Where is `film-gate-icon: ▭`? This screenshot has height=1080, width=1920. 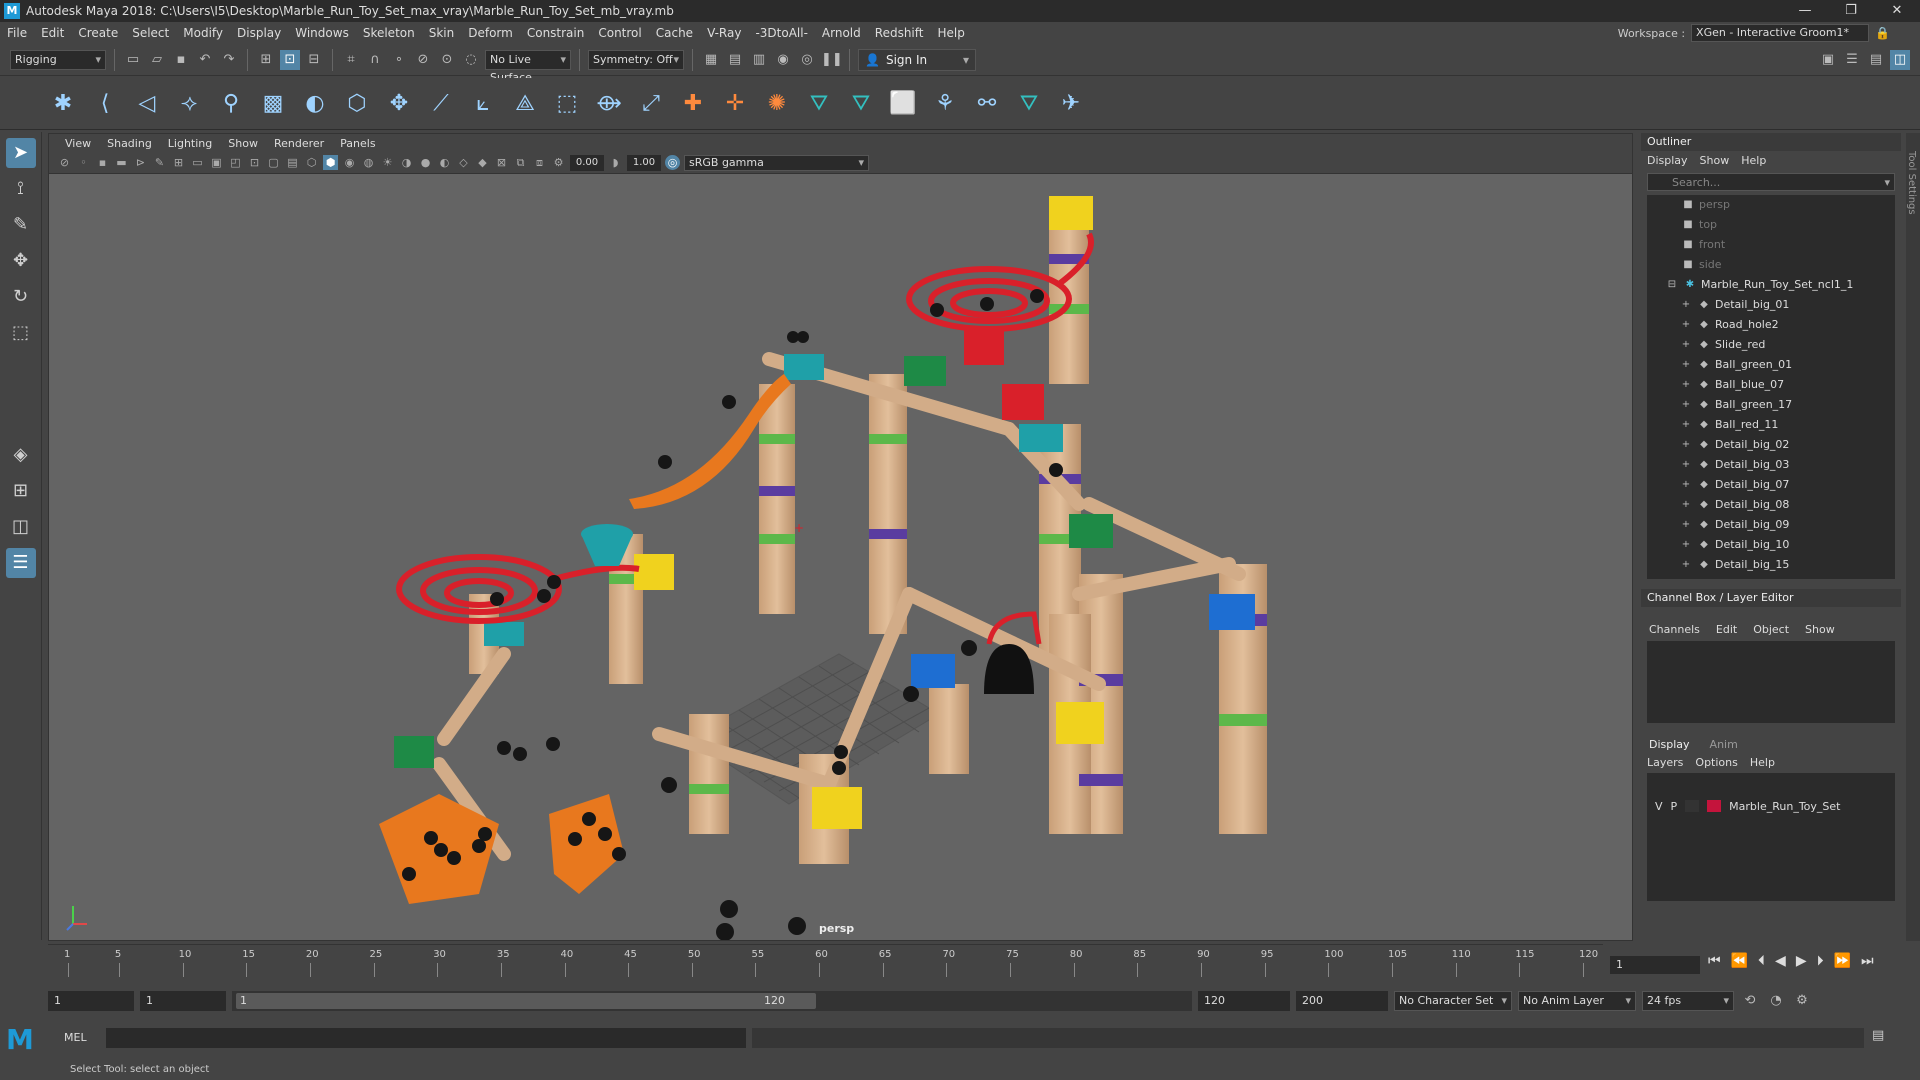 film-gate-icon: ▭ is located at coordinates (197, 162).